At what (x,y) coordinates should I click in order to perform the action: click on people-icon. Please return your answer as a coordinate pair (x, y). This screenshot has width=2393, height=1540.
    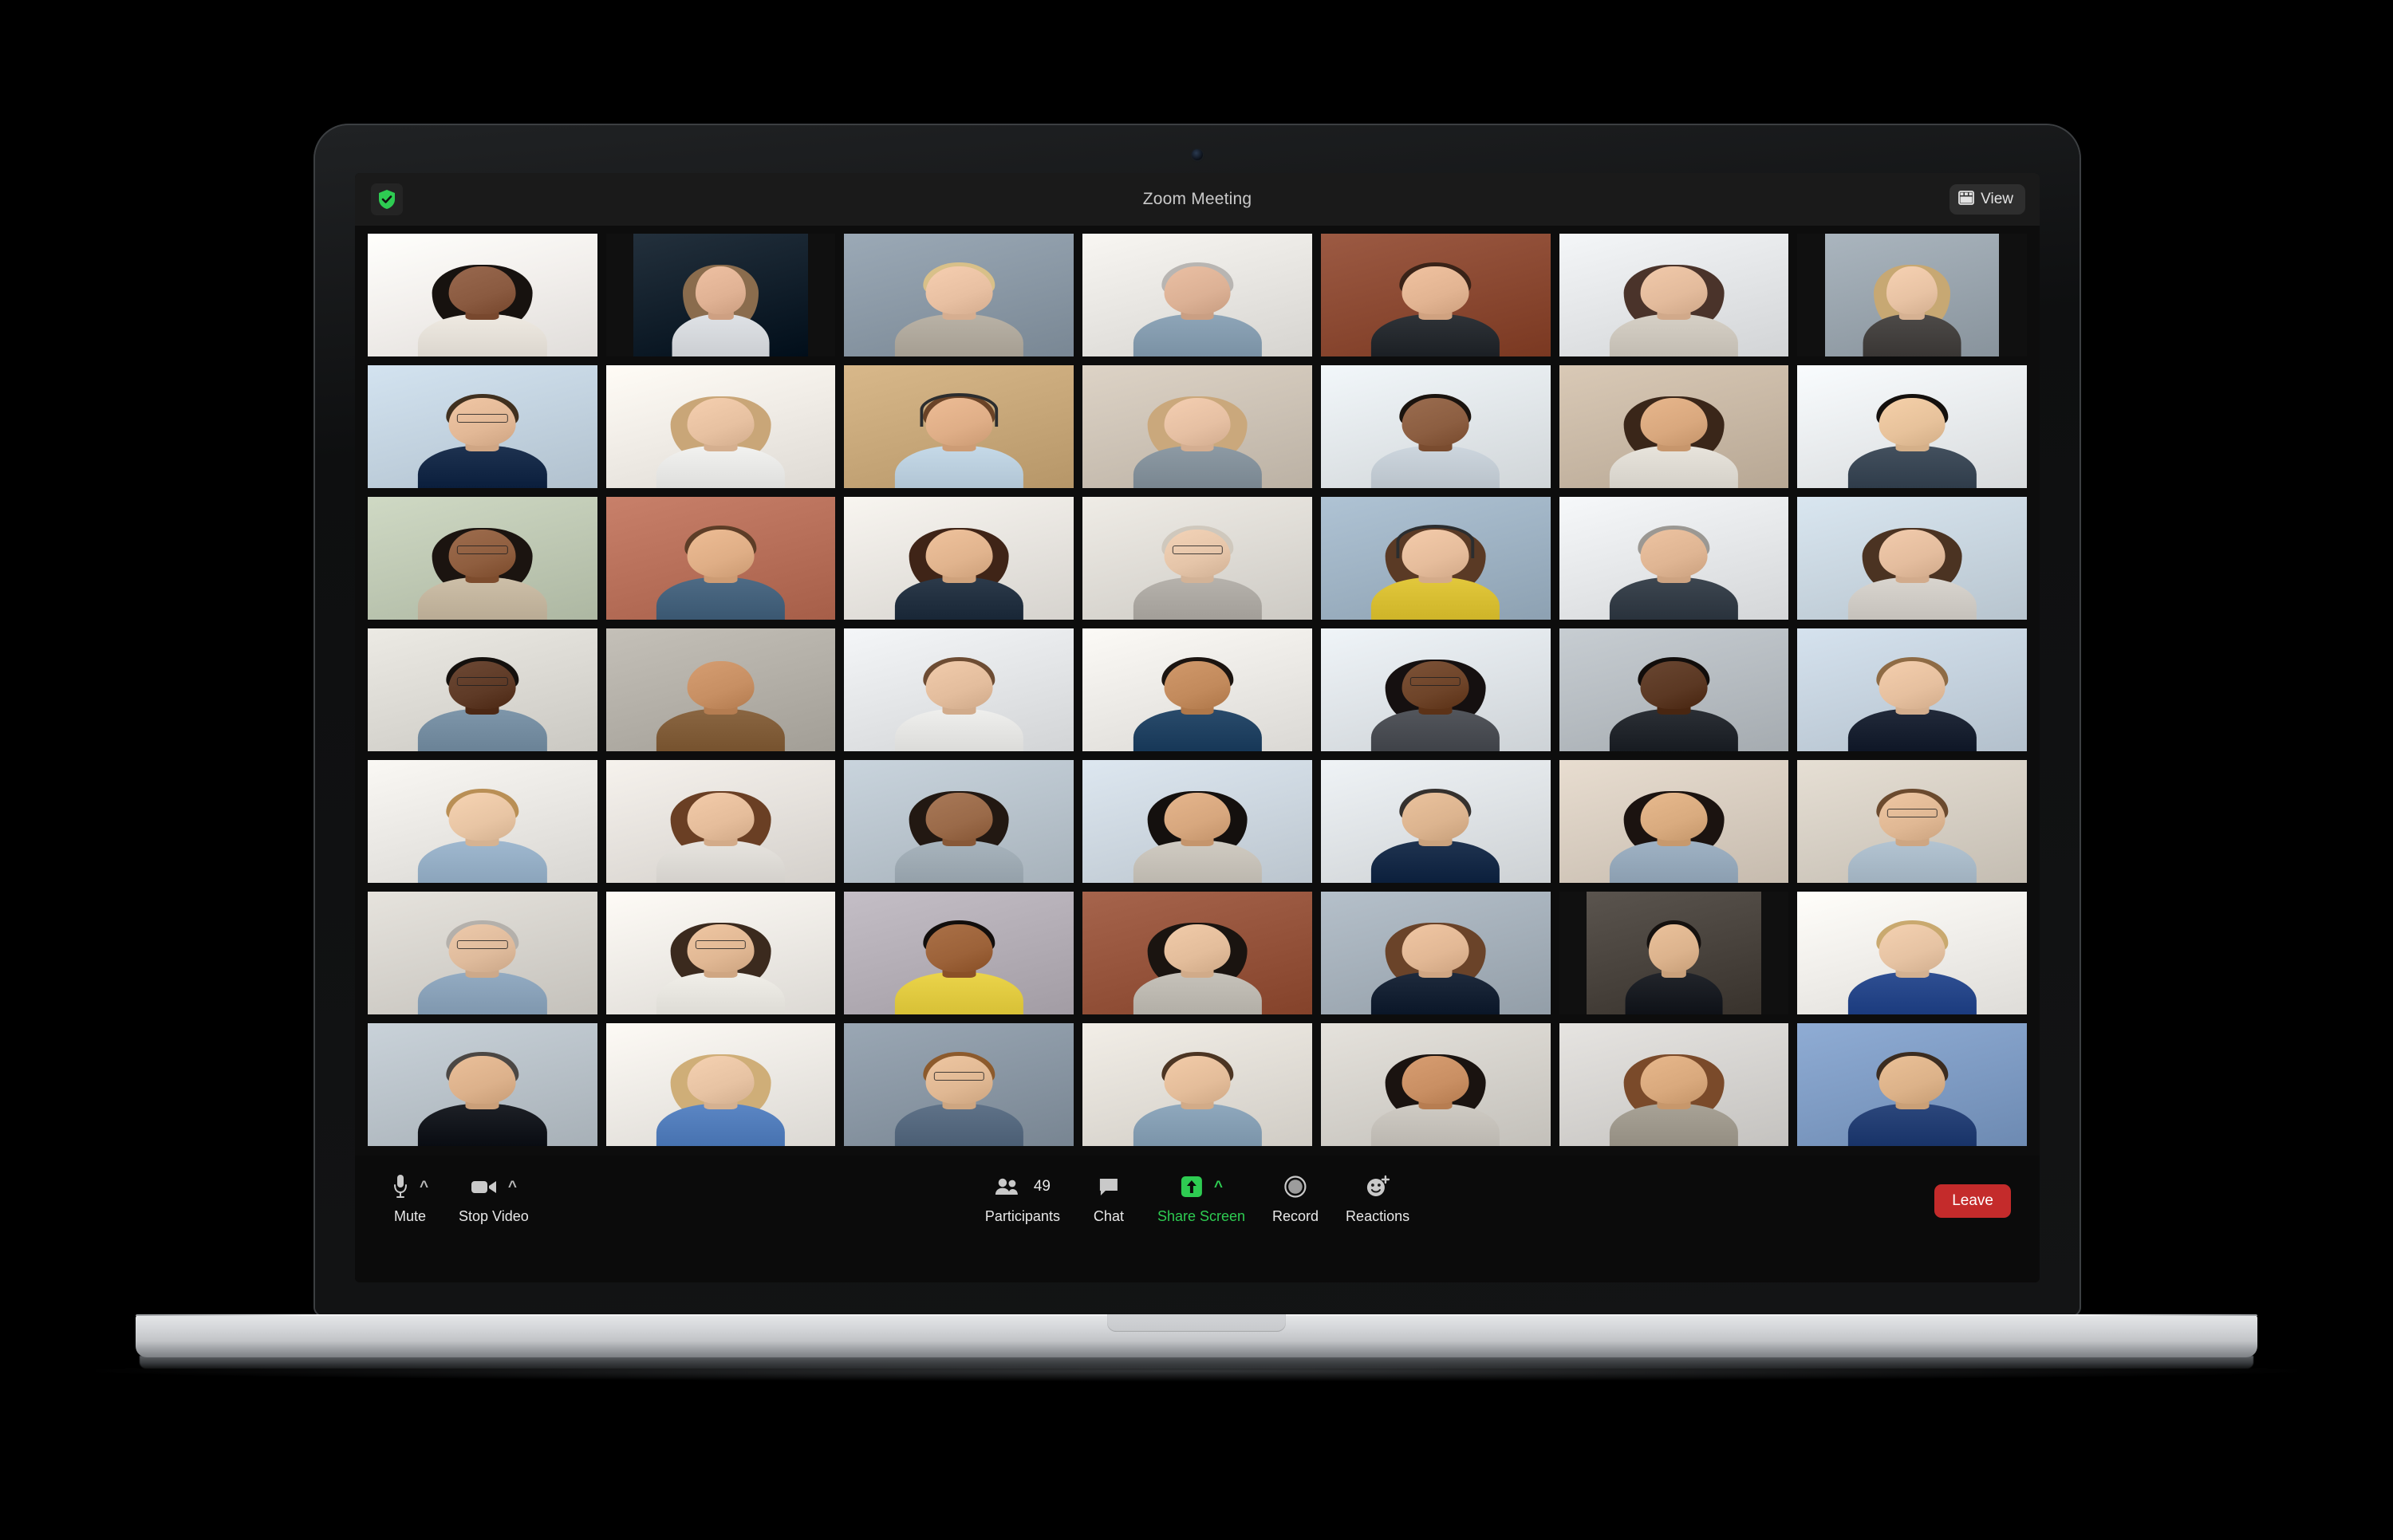
    Looking at the image, I should click on (1007, 1187).